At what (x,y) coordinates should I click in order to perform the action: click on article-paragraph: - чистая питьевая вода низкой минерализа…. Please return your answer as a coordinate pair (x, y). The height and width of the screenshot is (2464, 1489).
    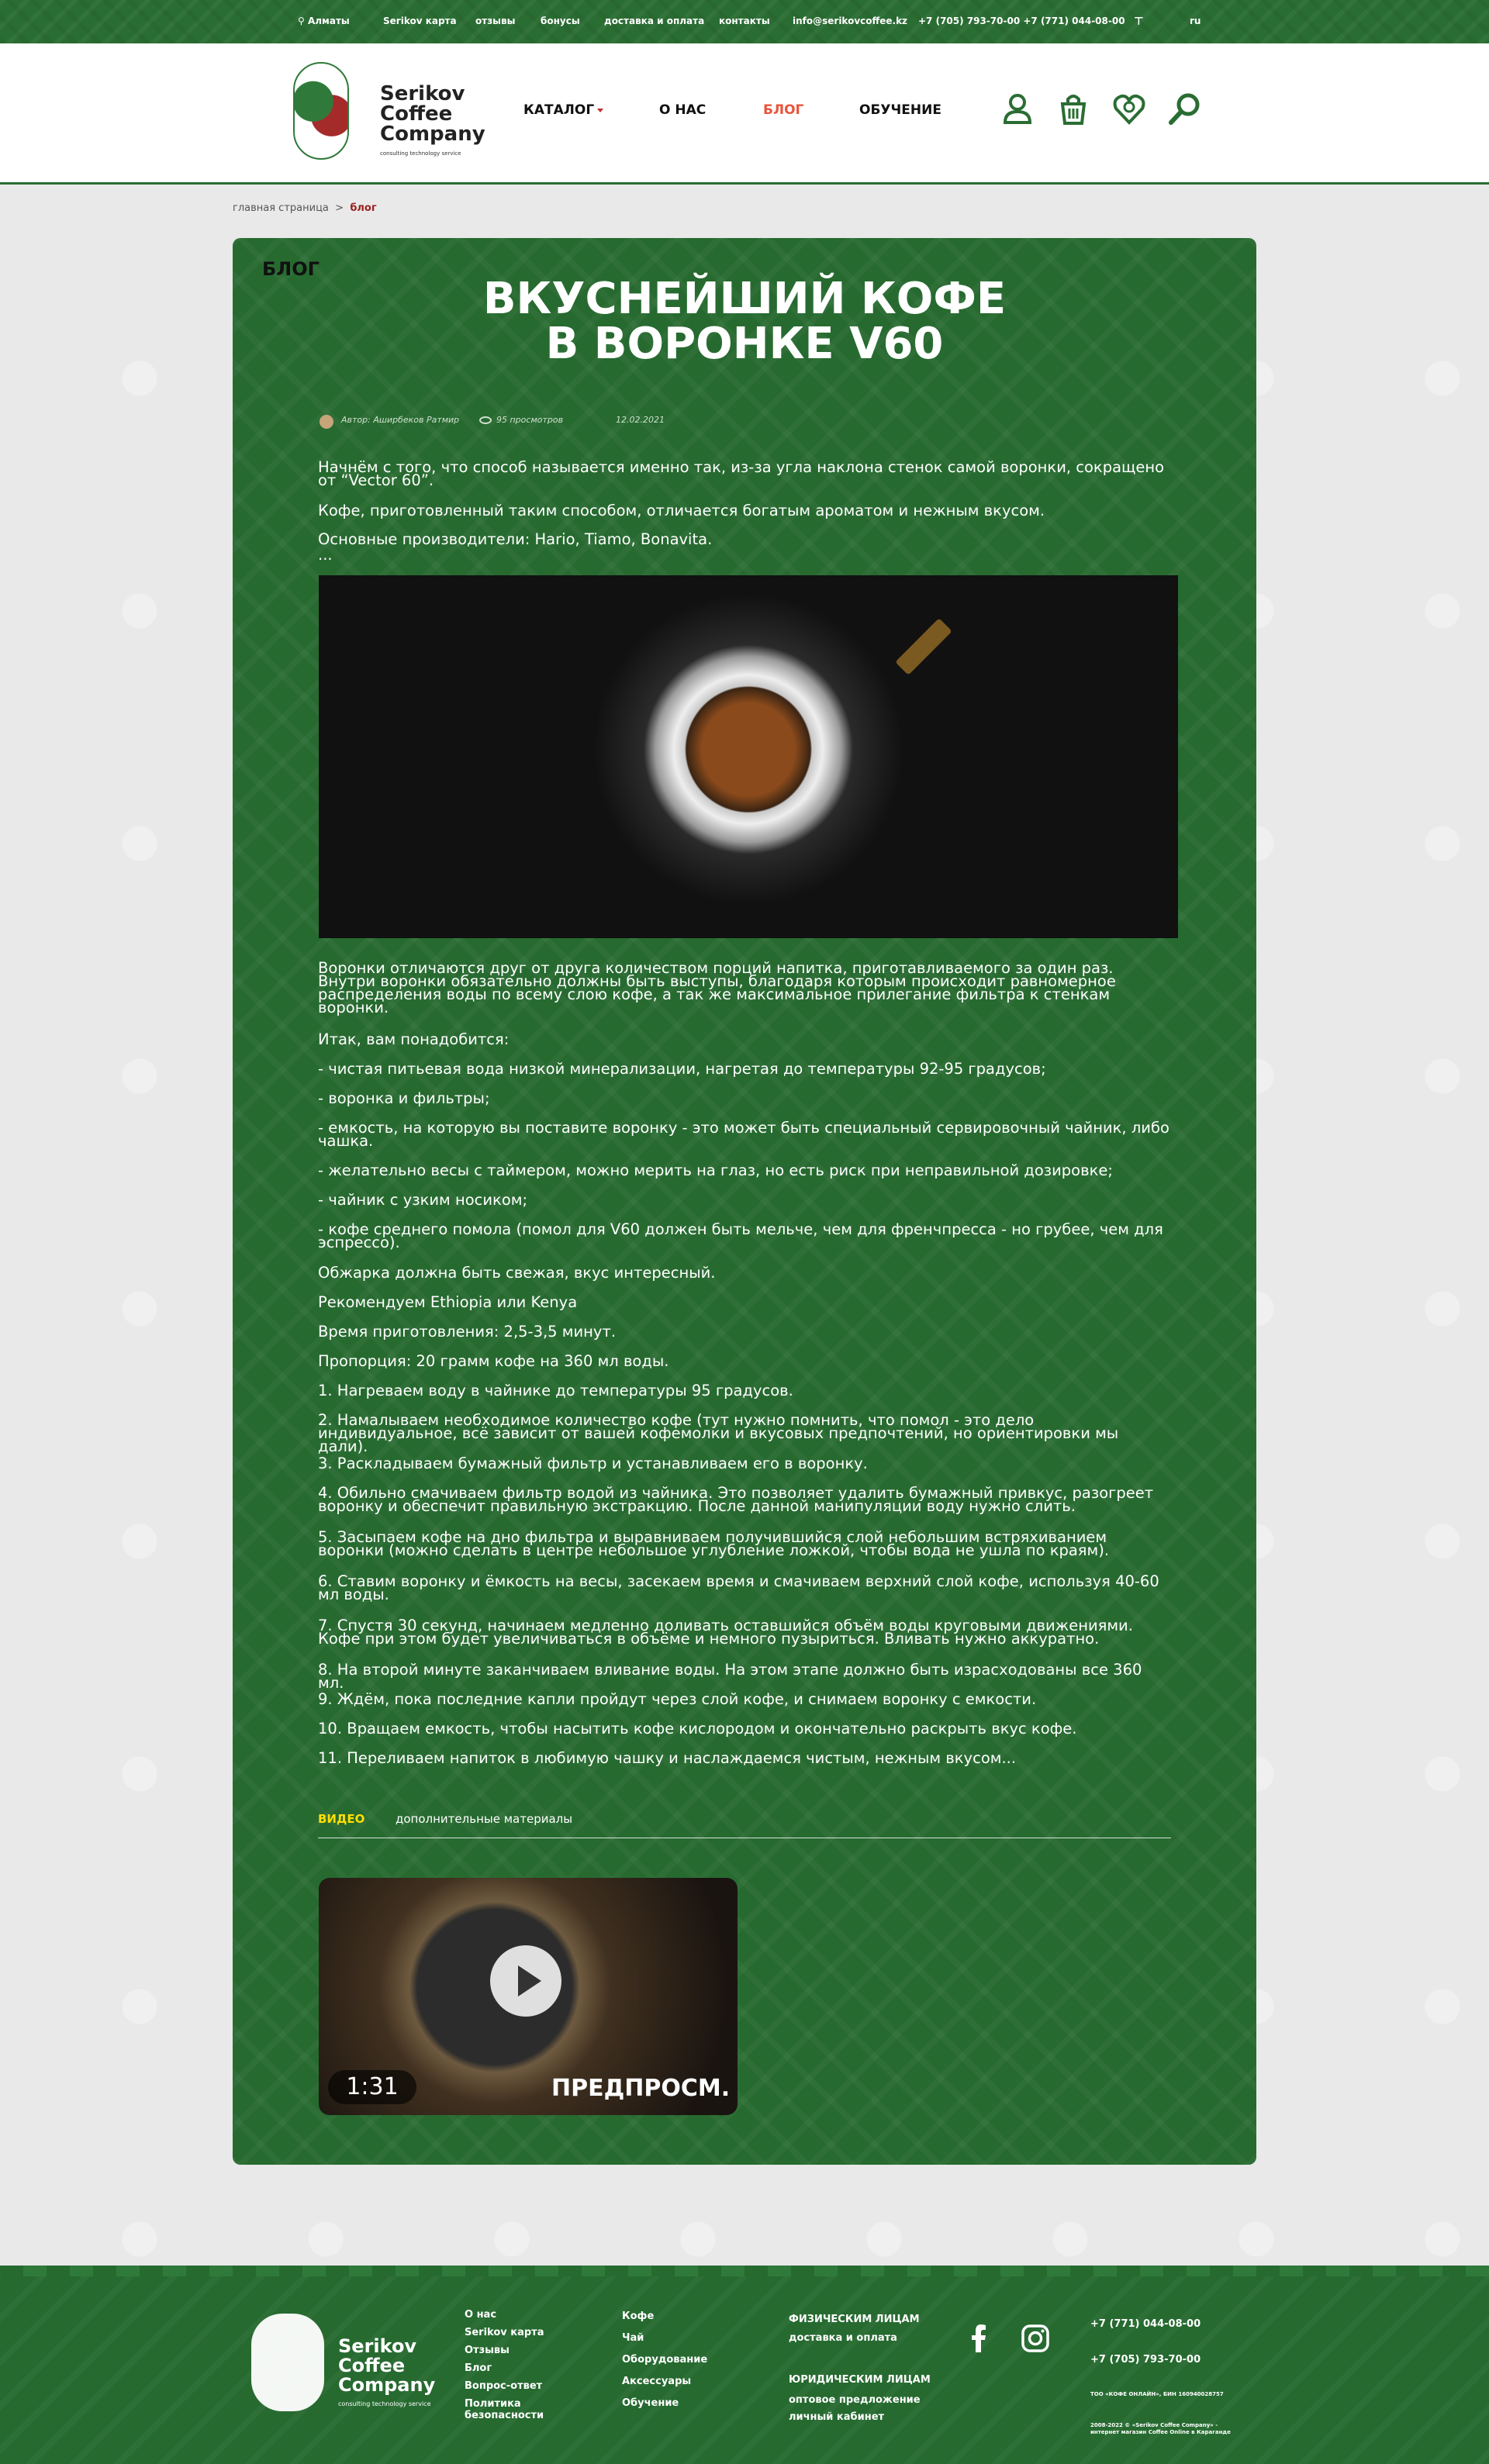
    Looking at the image, I should click on (682, 1069).